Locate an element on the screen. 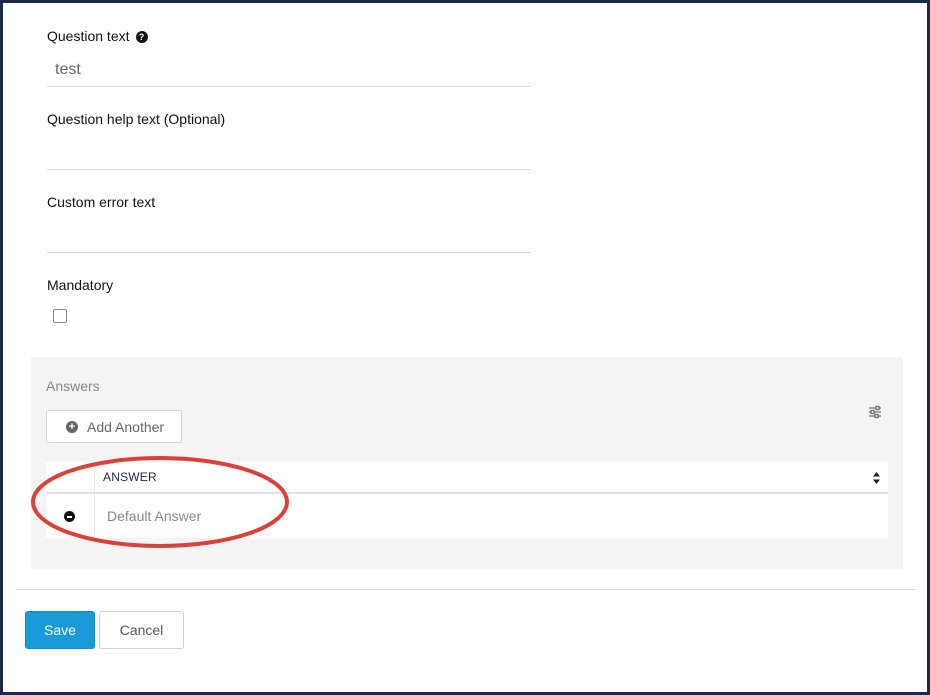  footer-divider is located at coordinates (467, 589).